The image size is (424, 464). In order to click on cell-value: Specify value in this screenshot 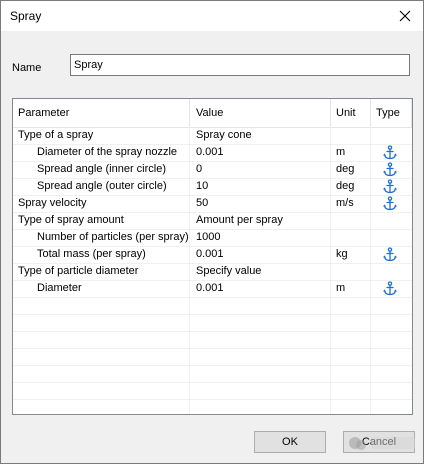, I will do `click(260, 271)`.